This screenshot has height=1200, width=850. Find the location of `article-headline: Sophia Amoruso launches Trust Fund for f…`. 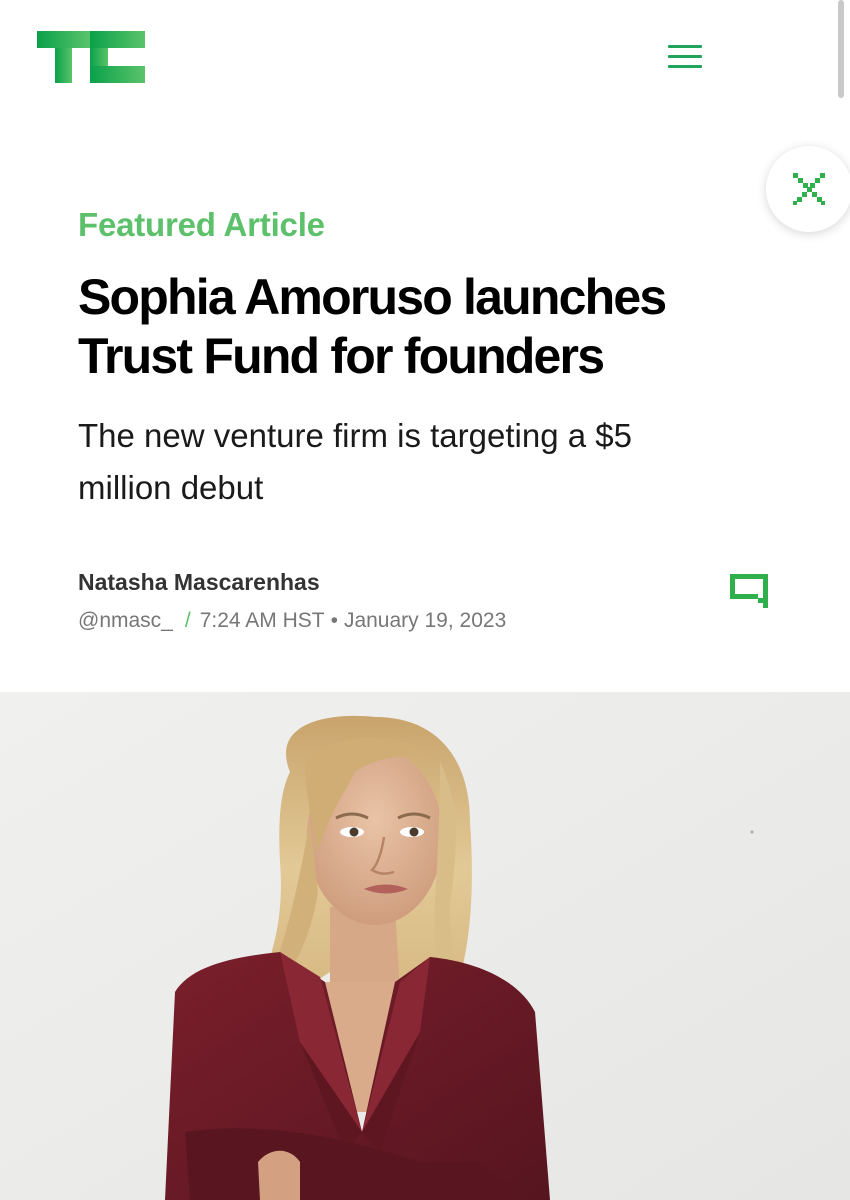

article-headline: Sophia Amoruso launches Trust Fund for f… is located at coordinates (372, 326).